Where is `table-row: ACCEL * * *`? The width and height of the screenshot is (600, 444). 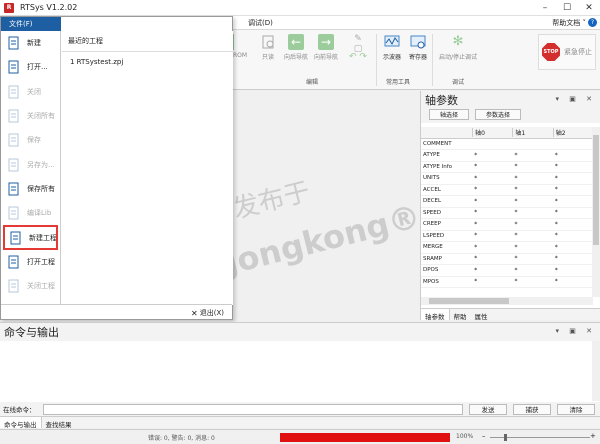
table-row: ACCEL * * * is located at coordinates (507, 190).